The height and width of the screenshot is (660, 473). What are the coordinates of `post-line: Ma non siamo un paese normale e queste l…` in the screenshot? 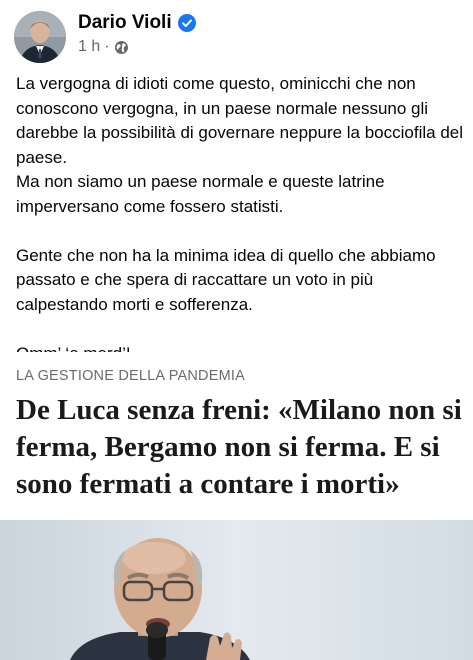 It's located at (200, 194).